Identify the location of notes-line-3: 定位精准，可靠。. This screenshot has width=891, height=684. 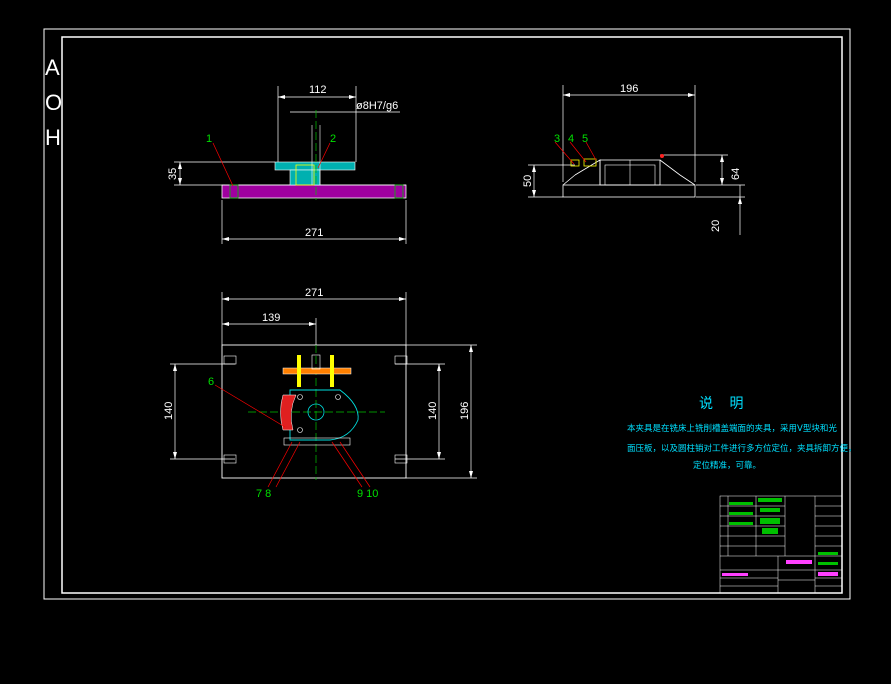
(727, 465).